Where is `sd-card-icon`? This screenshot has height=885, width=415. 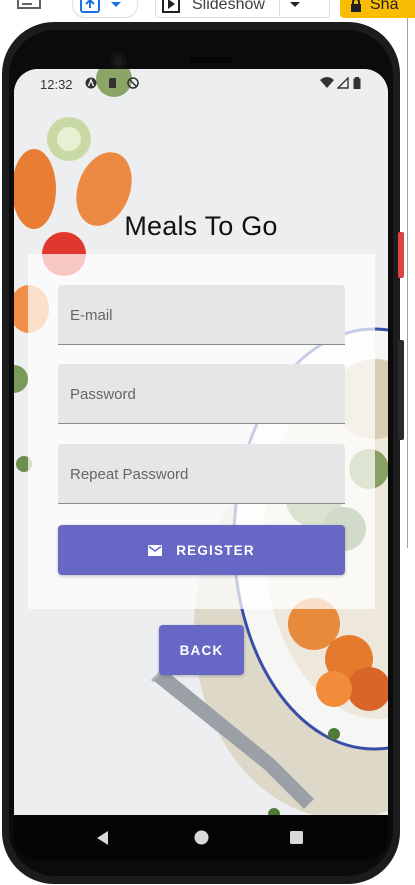
sd-card-icon is located at coordinates (112, 83).